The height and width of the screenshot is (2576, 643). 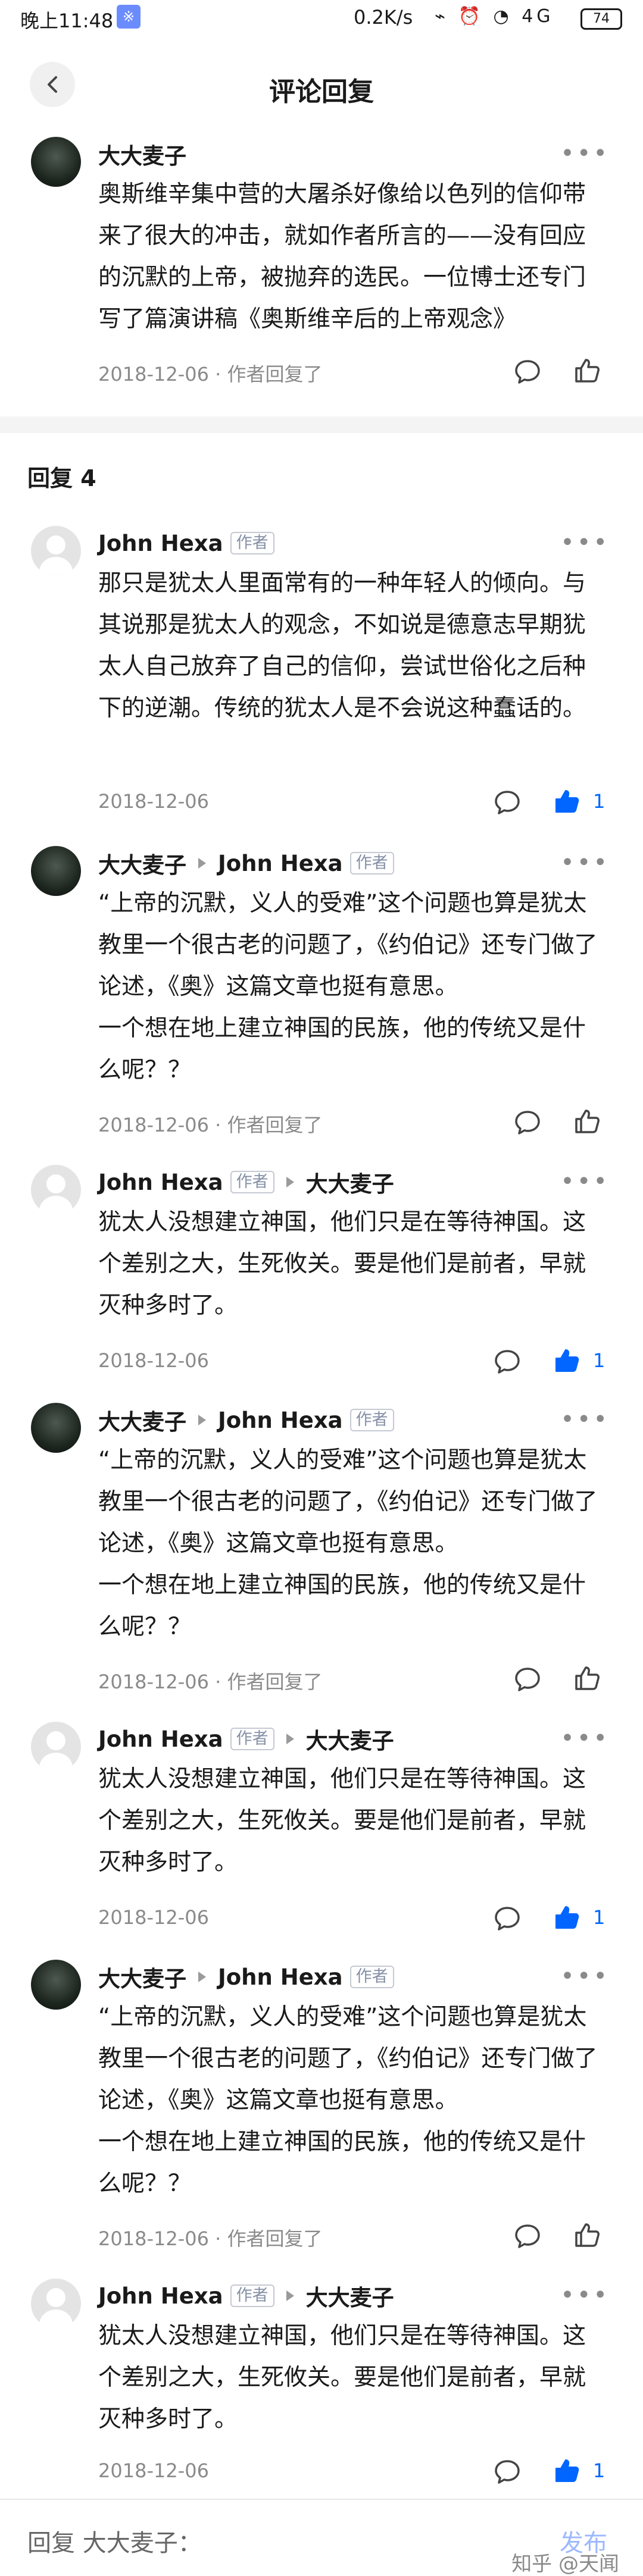 I want to click on author-row: 大大麦子, so click(x=142, y=154).